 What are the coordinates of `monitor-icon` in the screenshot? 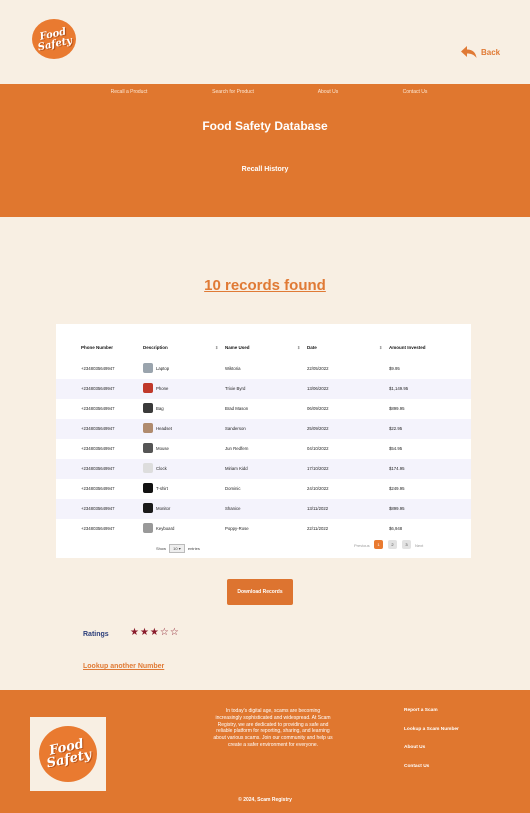 It's located at (148, 508).